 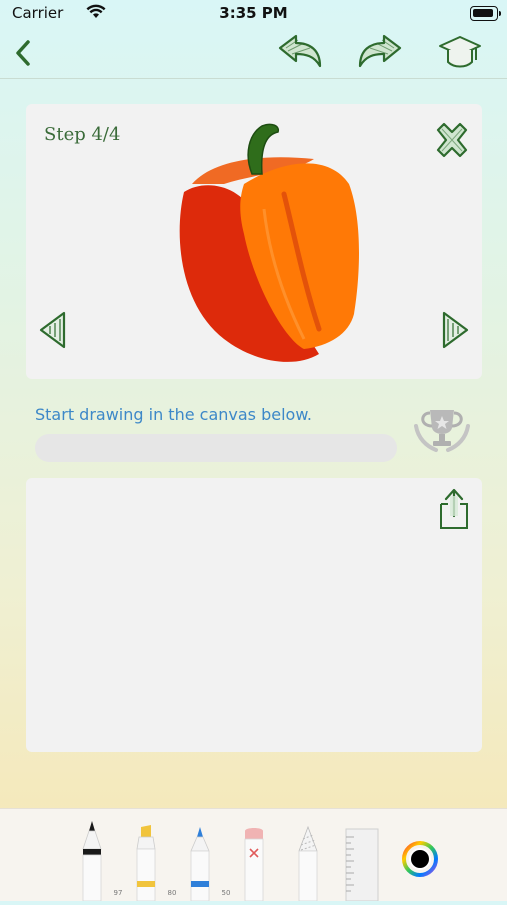 I want to click on lasso-tool, so click(x=308, y=863).